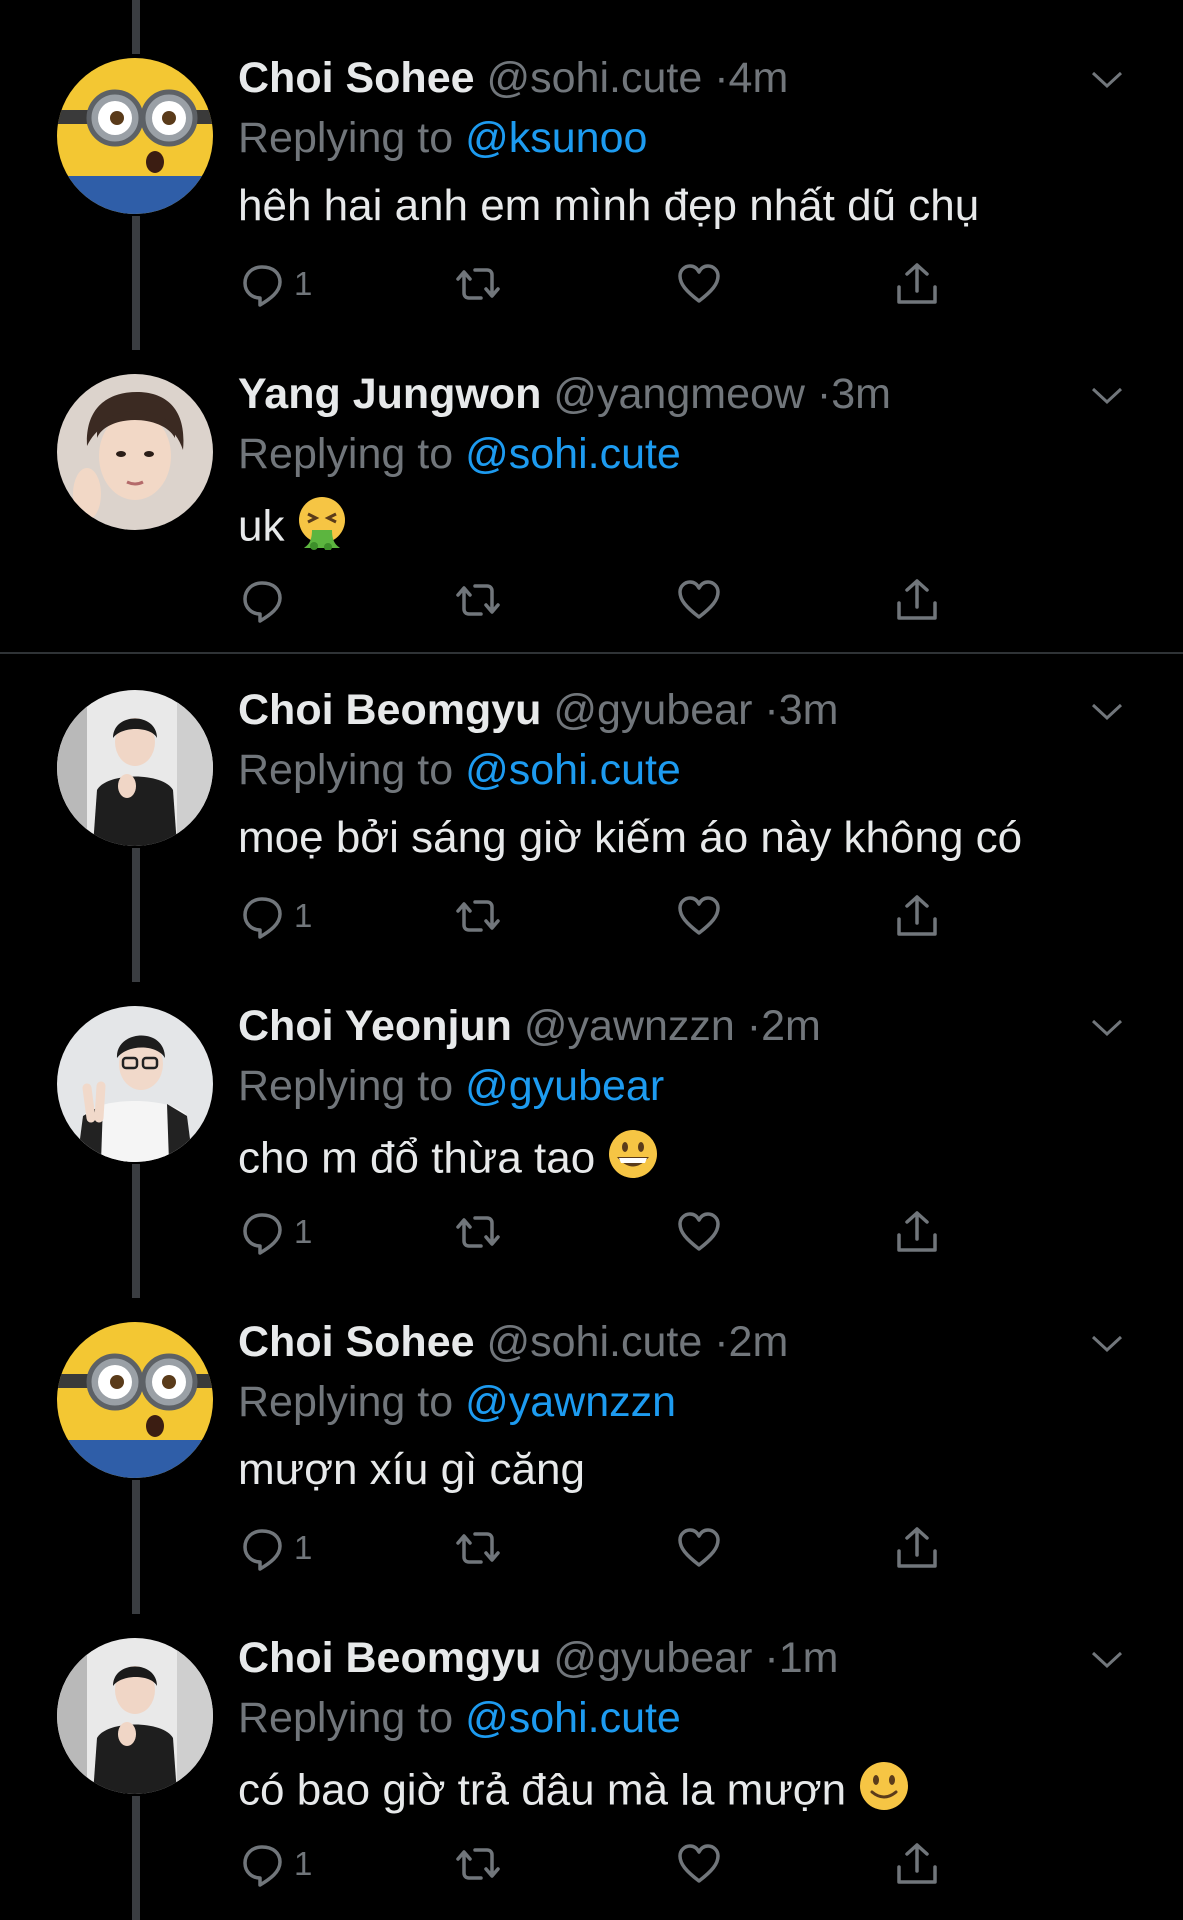 The height and width of the screenshot is (1920, 1183). I want to click on tweet-header: Choi Sohee @sohi.cute ·2m, so click(513, 1342).